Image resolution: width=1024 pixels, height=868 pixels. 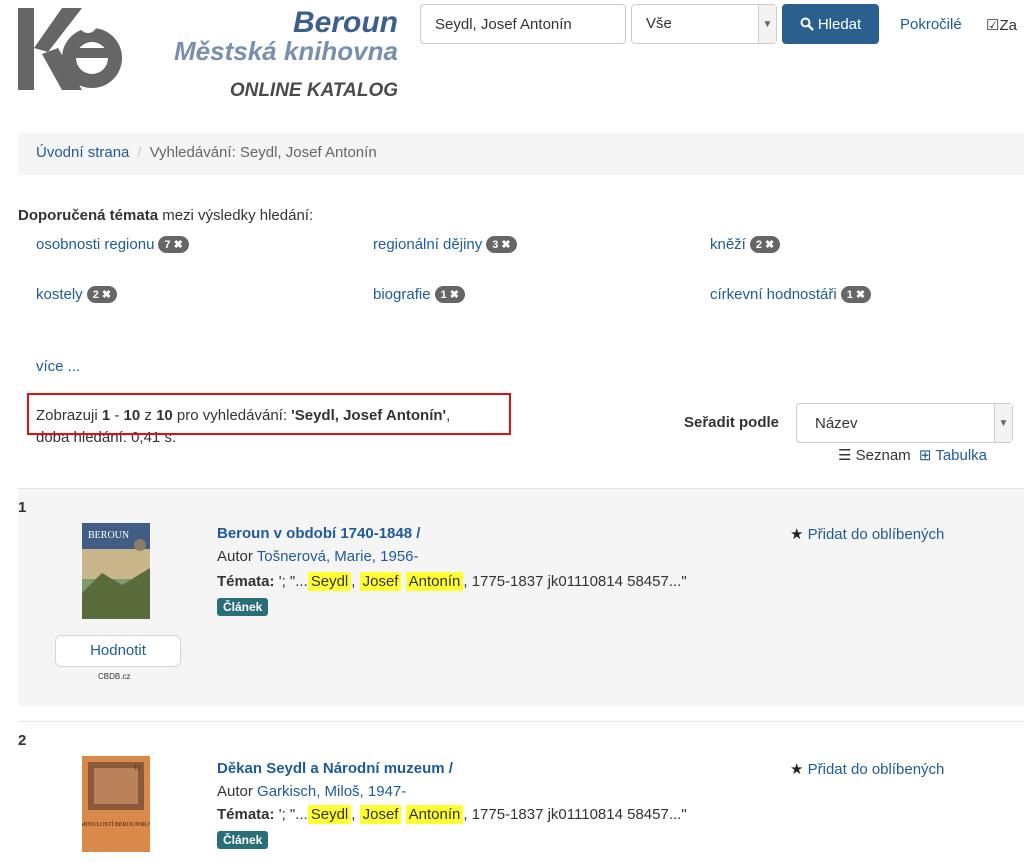 What do you see at coordinates (773, 294) in the screenshot?
I see `topic-label: církevní hodnostáři` at bounding box center [773, 294].